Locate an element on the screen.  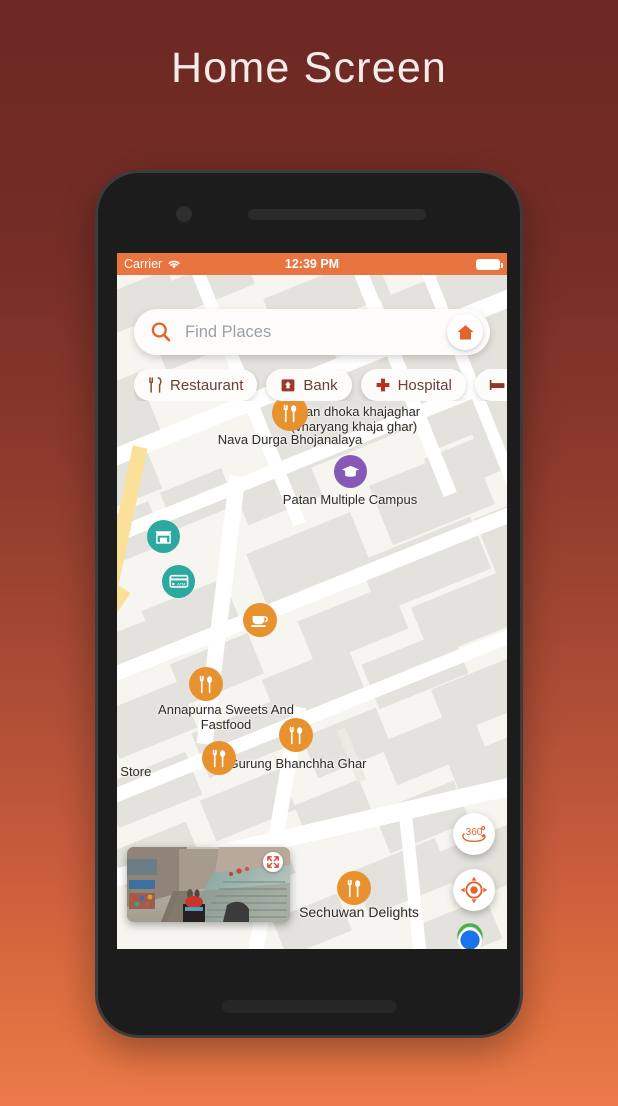
expand-streetview-button is located at coordinates (273, 862).